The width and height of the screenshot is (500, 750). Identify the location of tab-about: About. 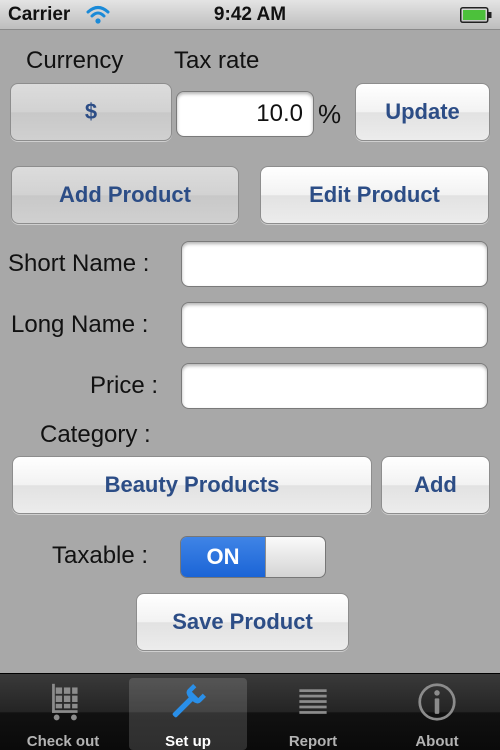
(437, 714).